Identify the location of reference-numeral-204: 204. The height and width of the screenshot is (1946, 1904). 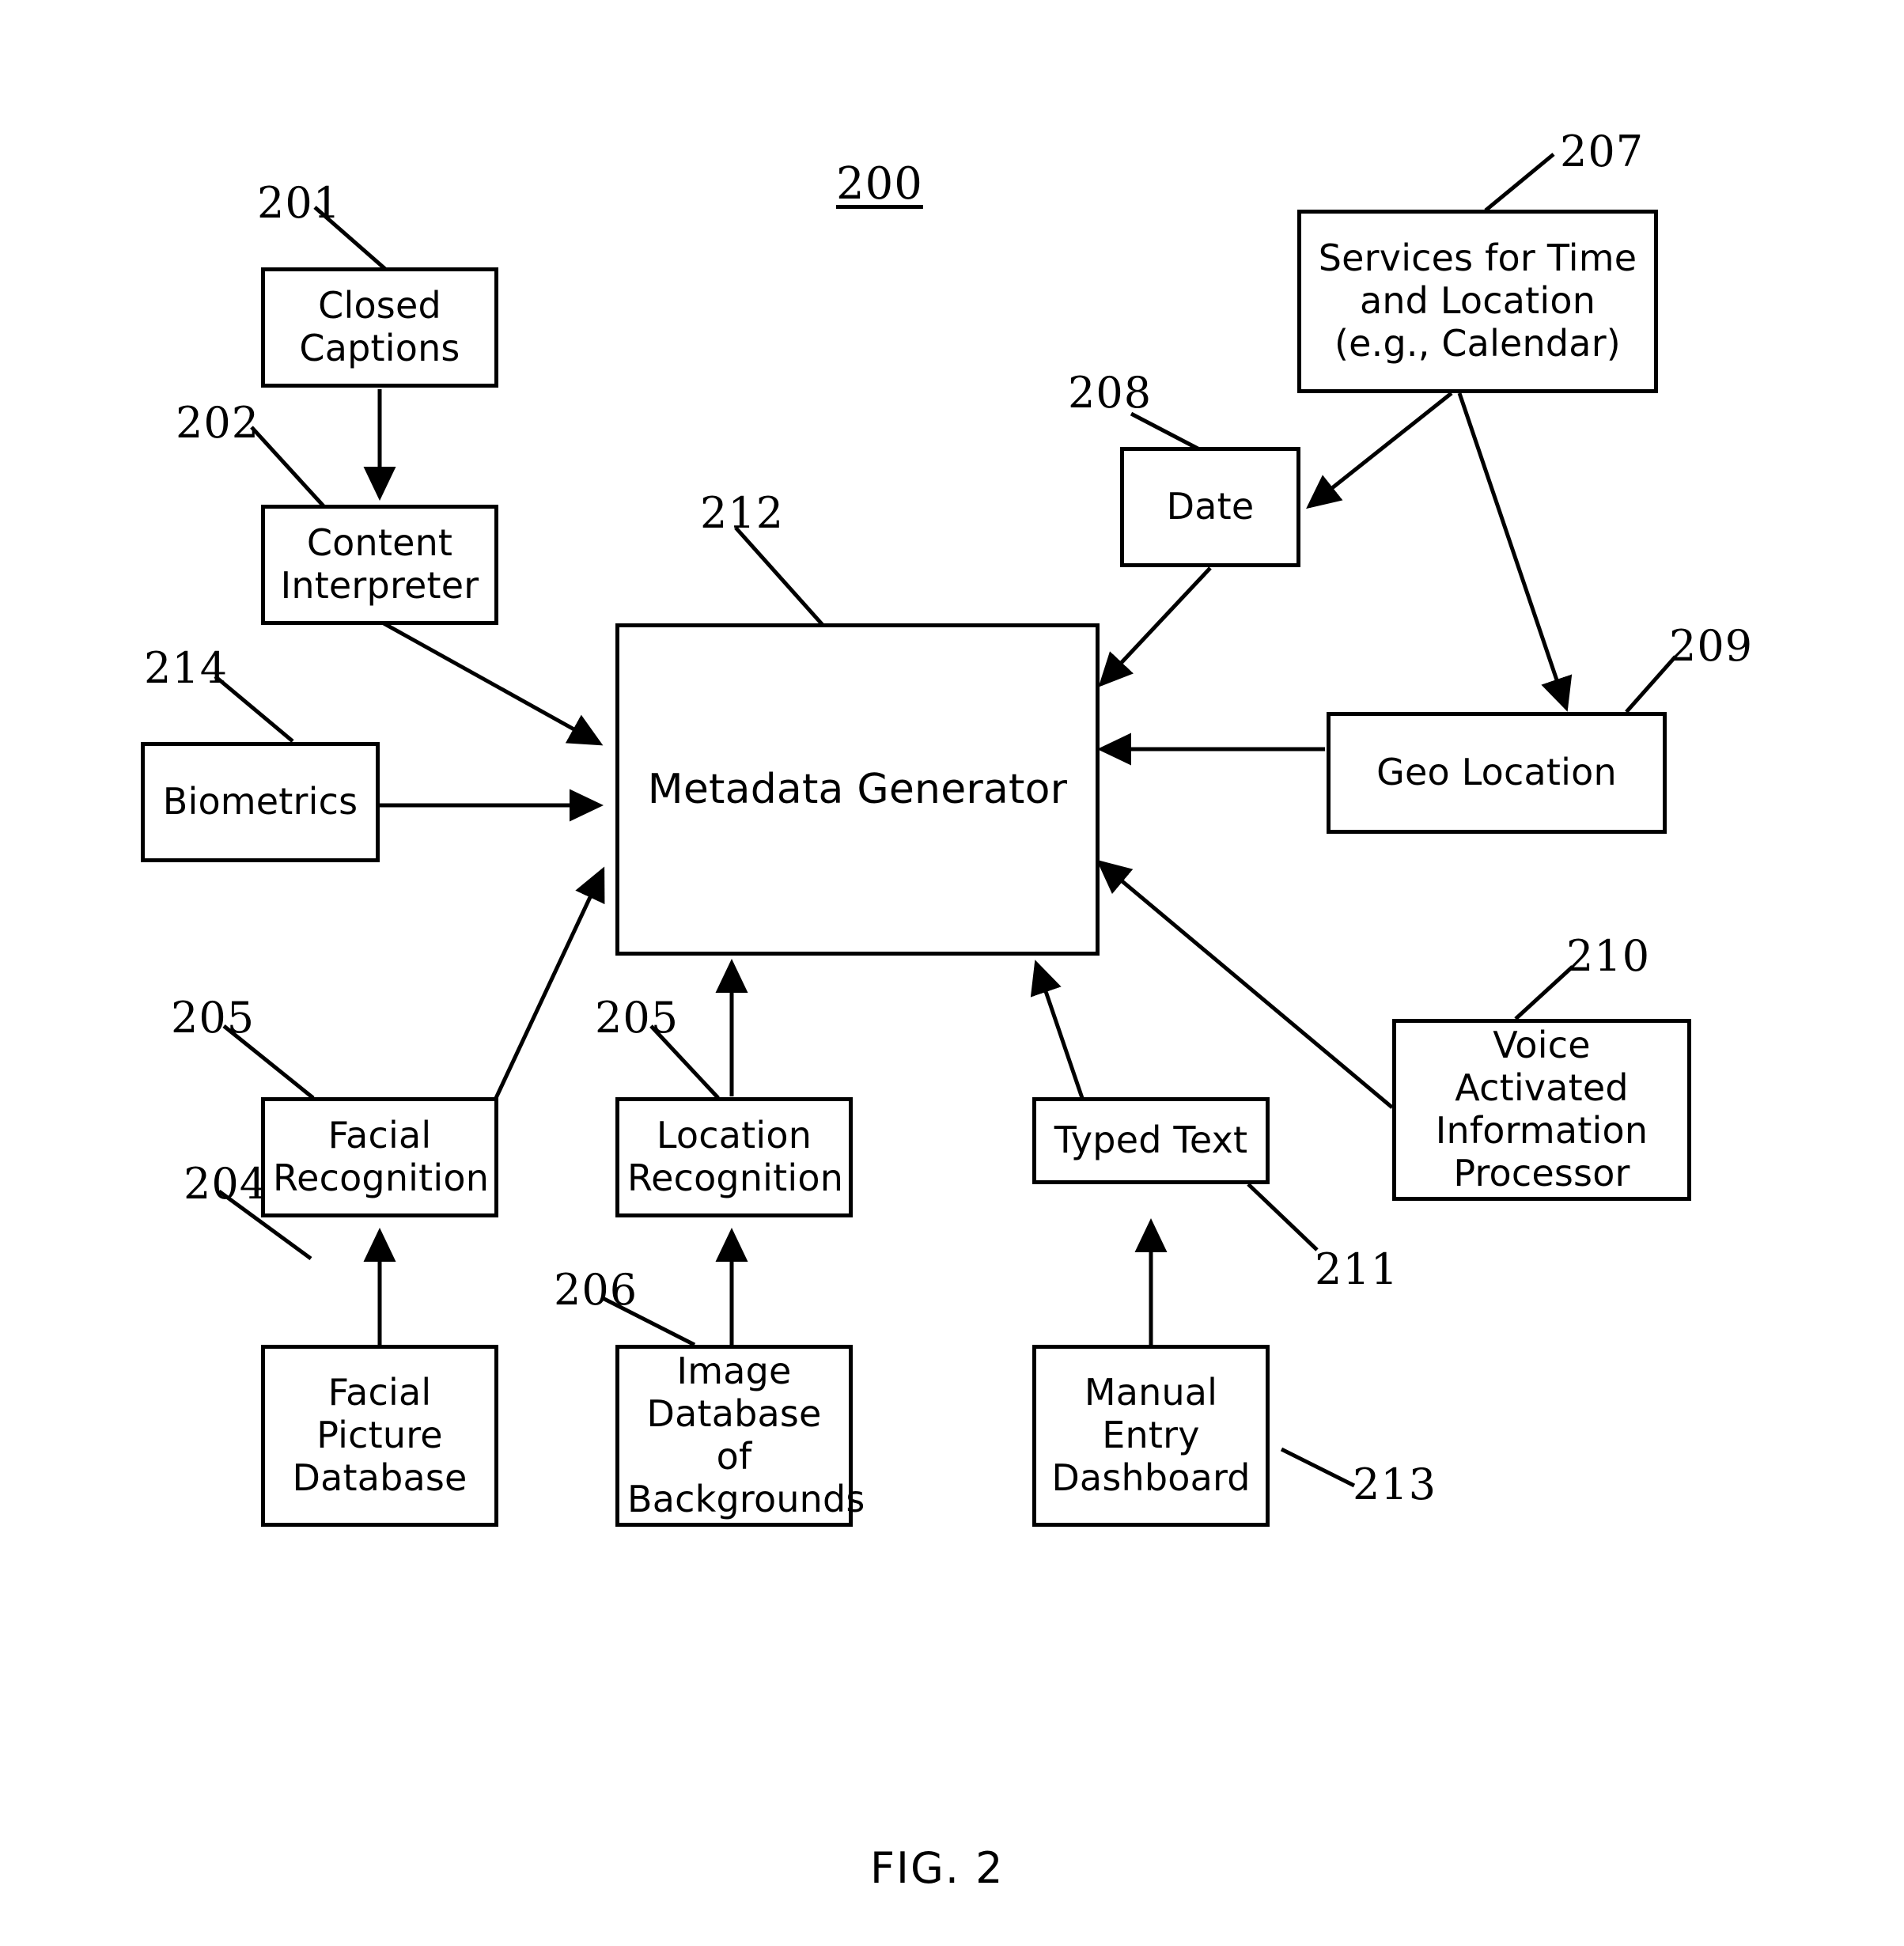
(226, 1184).